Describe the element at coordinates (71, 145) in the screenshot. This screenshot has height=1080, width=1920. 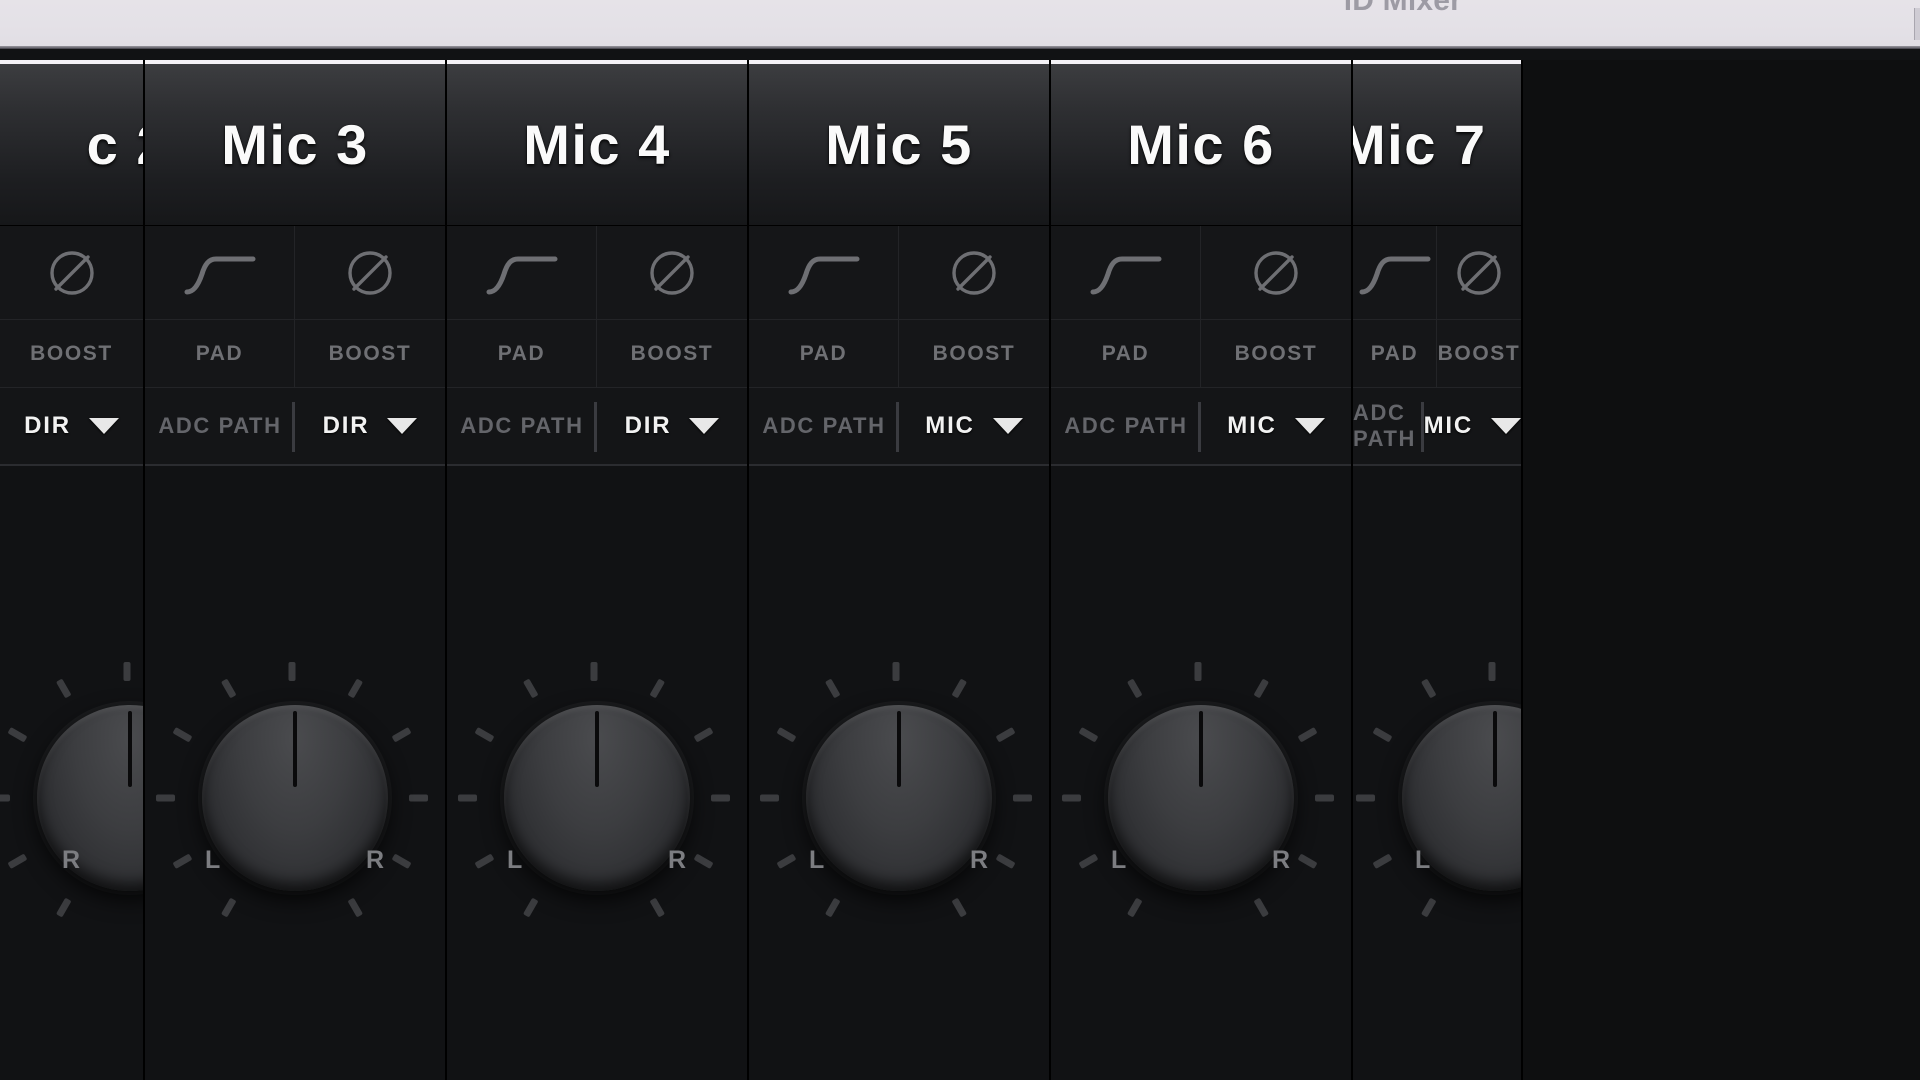
I see `channel-header: c 2` at that location.